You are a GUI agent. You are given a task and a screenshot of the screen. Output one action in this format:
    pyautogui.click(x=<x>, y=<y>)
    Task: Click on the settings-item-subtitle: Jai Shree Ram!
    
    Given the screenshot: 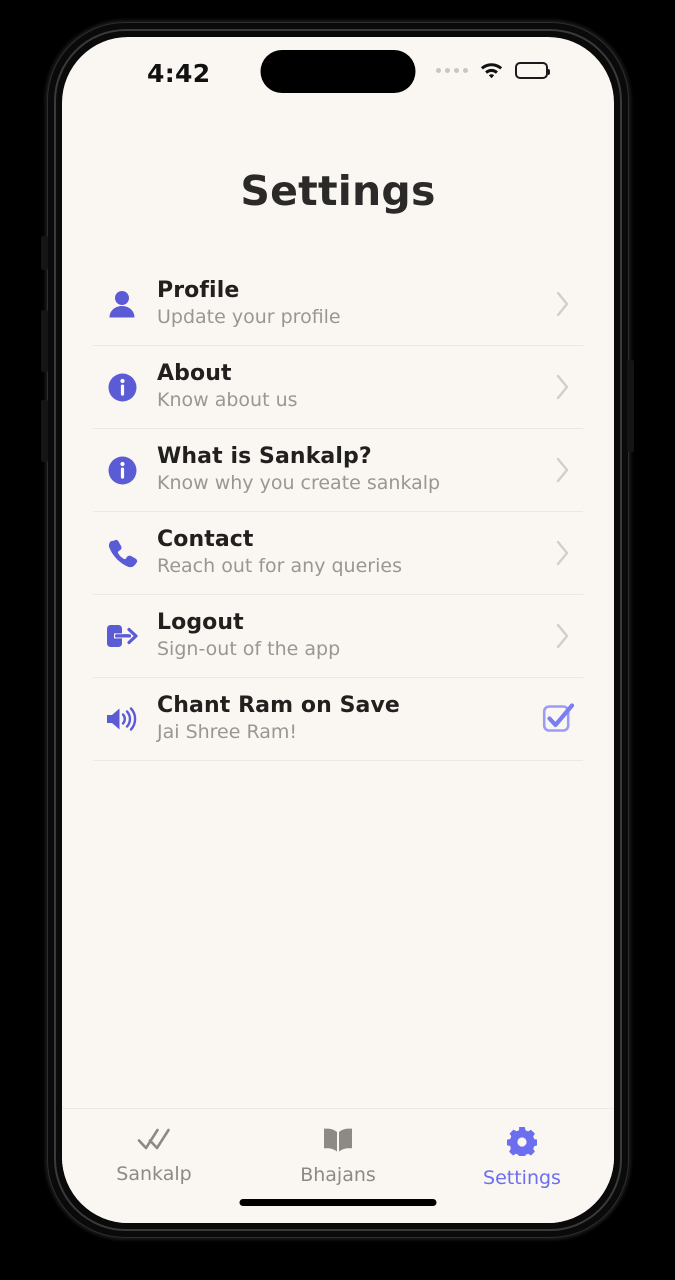 What is the action you would take?
    pyautogui.click(x=227, y=732)
    